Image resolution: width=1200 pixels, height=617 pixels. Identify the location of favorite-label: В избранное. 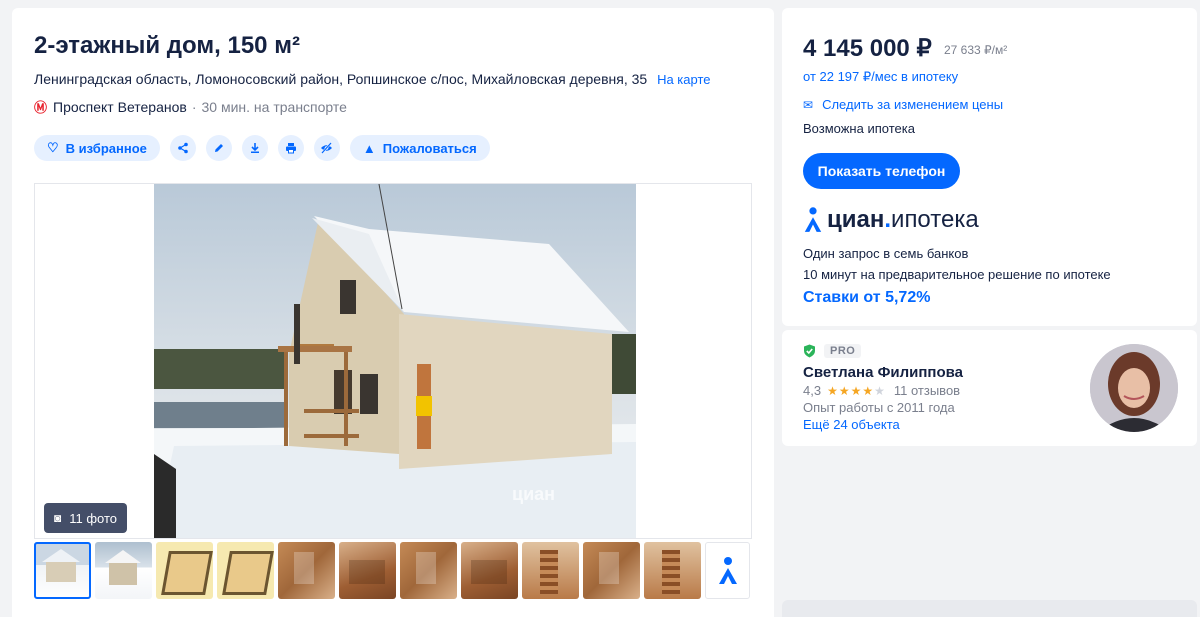
(106, 148).